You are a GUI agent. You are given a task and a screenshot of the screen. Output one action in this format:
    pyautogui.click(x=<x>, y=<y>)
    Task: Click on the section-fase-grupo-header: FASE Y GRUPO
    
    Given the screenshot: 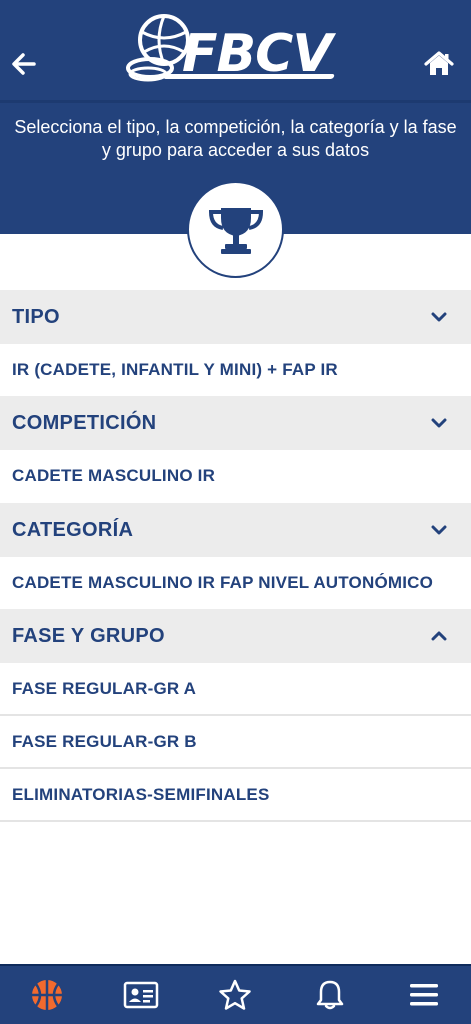 What is the action you would take?
    pyautogui.click(x=235, y=636)
    